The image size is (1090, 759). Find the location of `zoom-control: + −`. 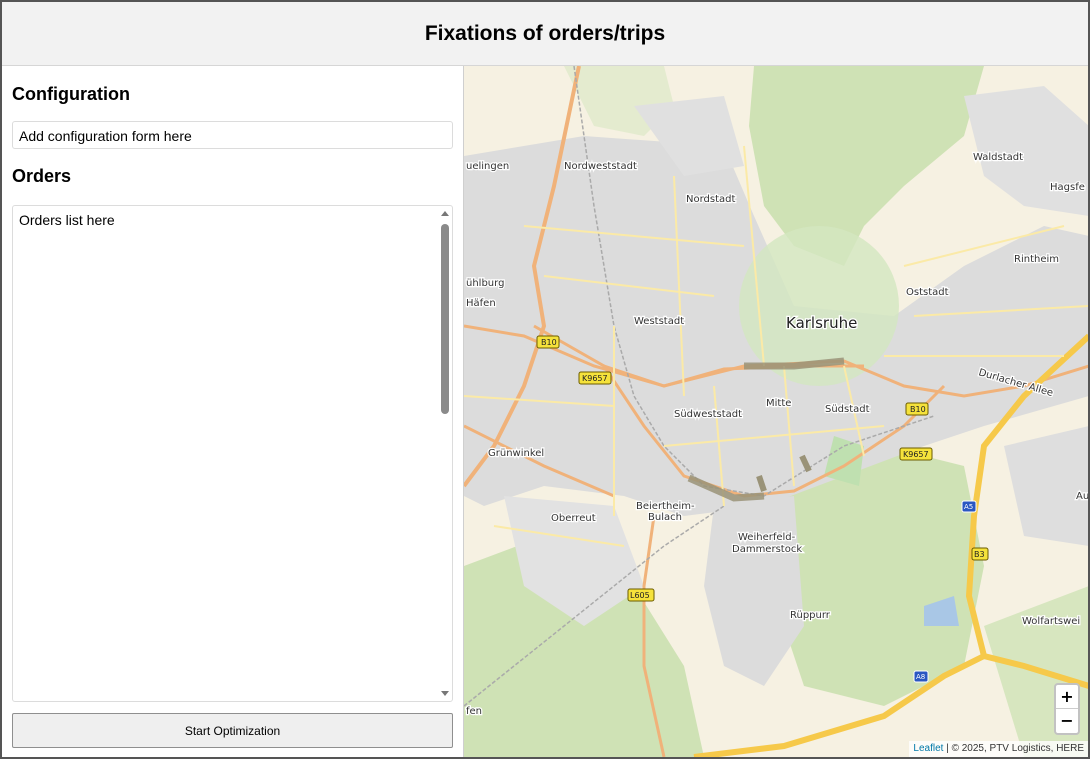

zoom-control: + − is located at coordinates (1067, 709).